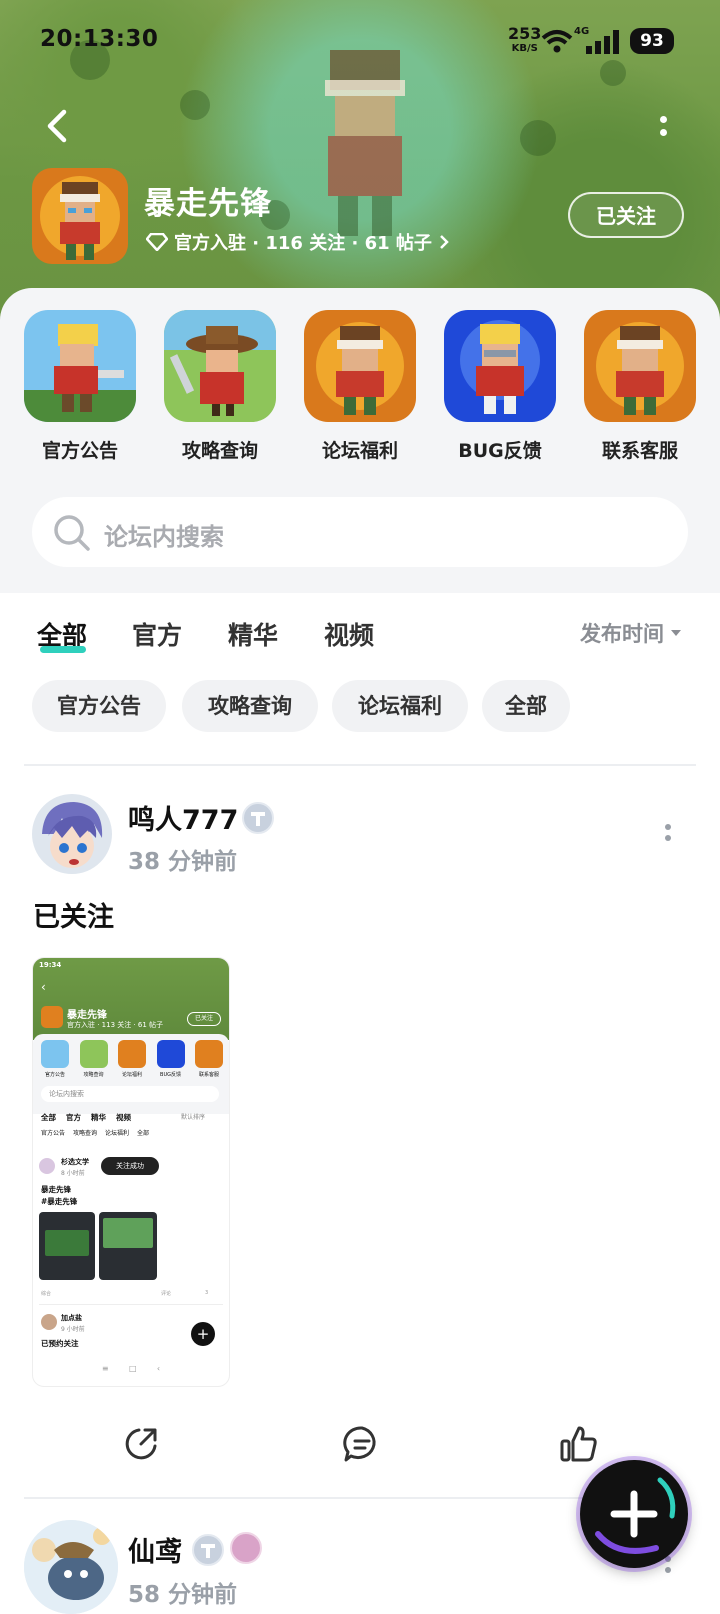 This screenshot has width=720, height=1614. Describe the element at coordinates (203, 1334) in the screenshot. I see `mini-fab: +` at that location.